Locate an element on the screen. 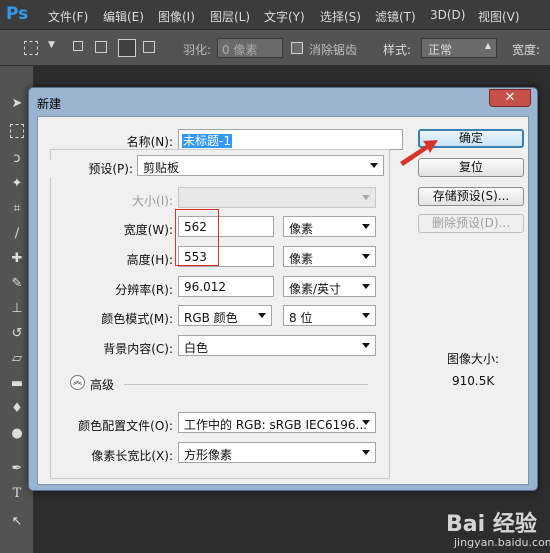  resolution-unit-dropdown-icon is located at coordinates (366, 286).